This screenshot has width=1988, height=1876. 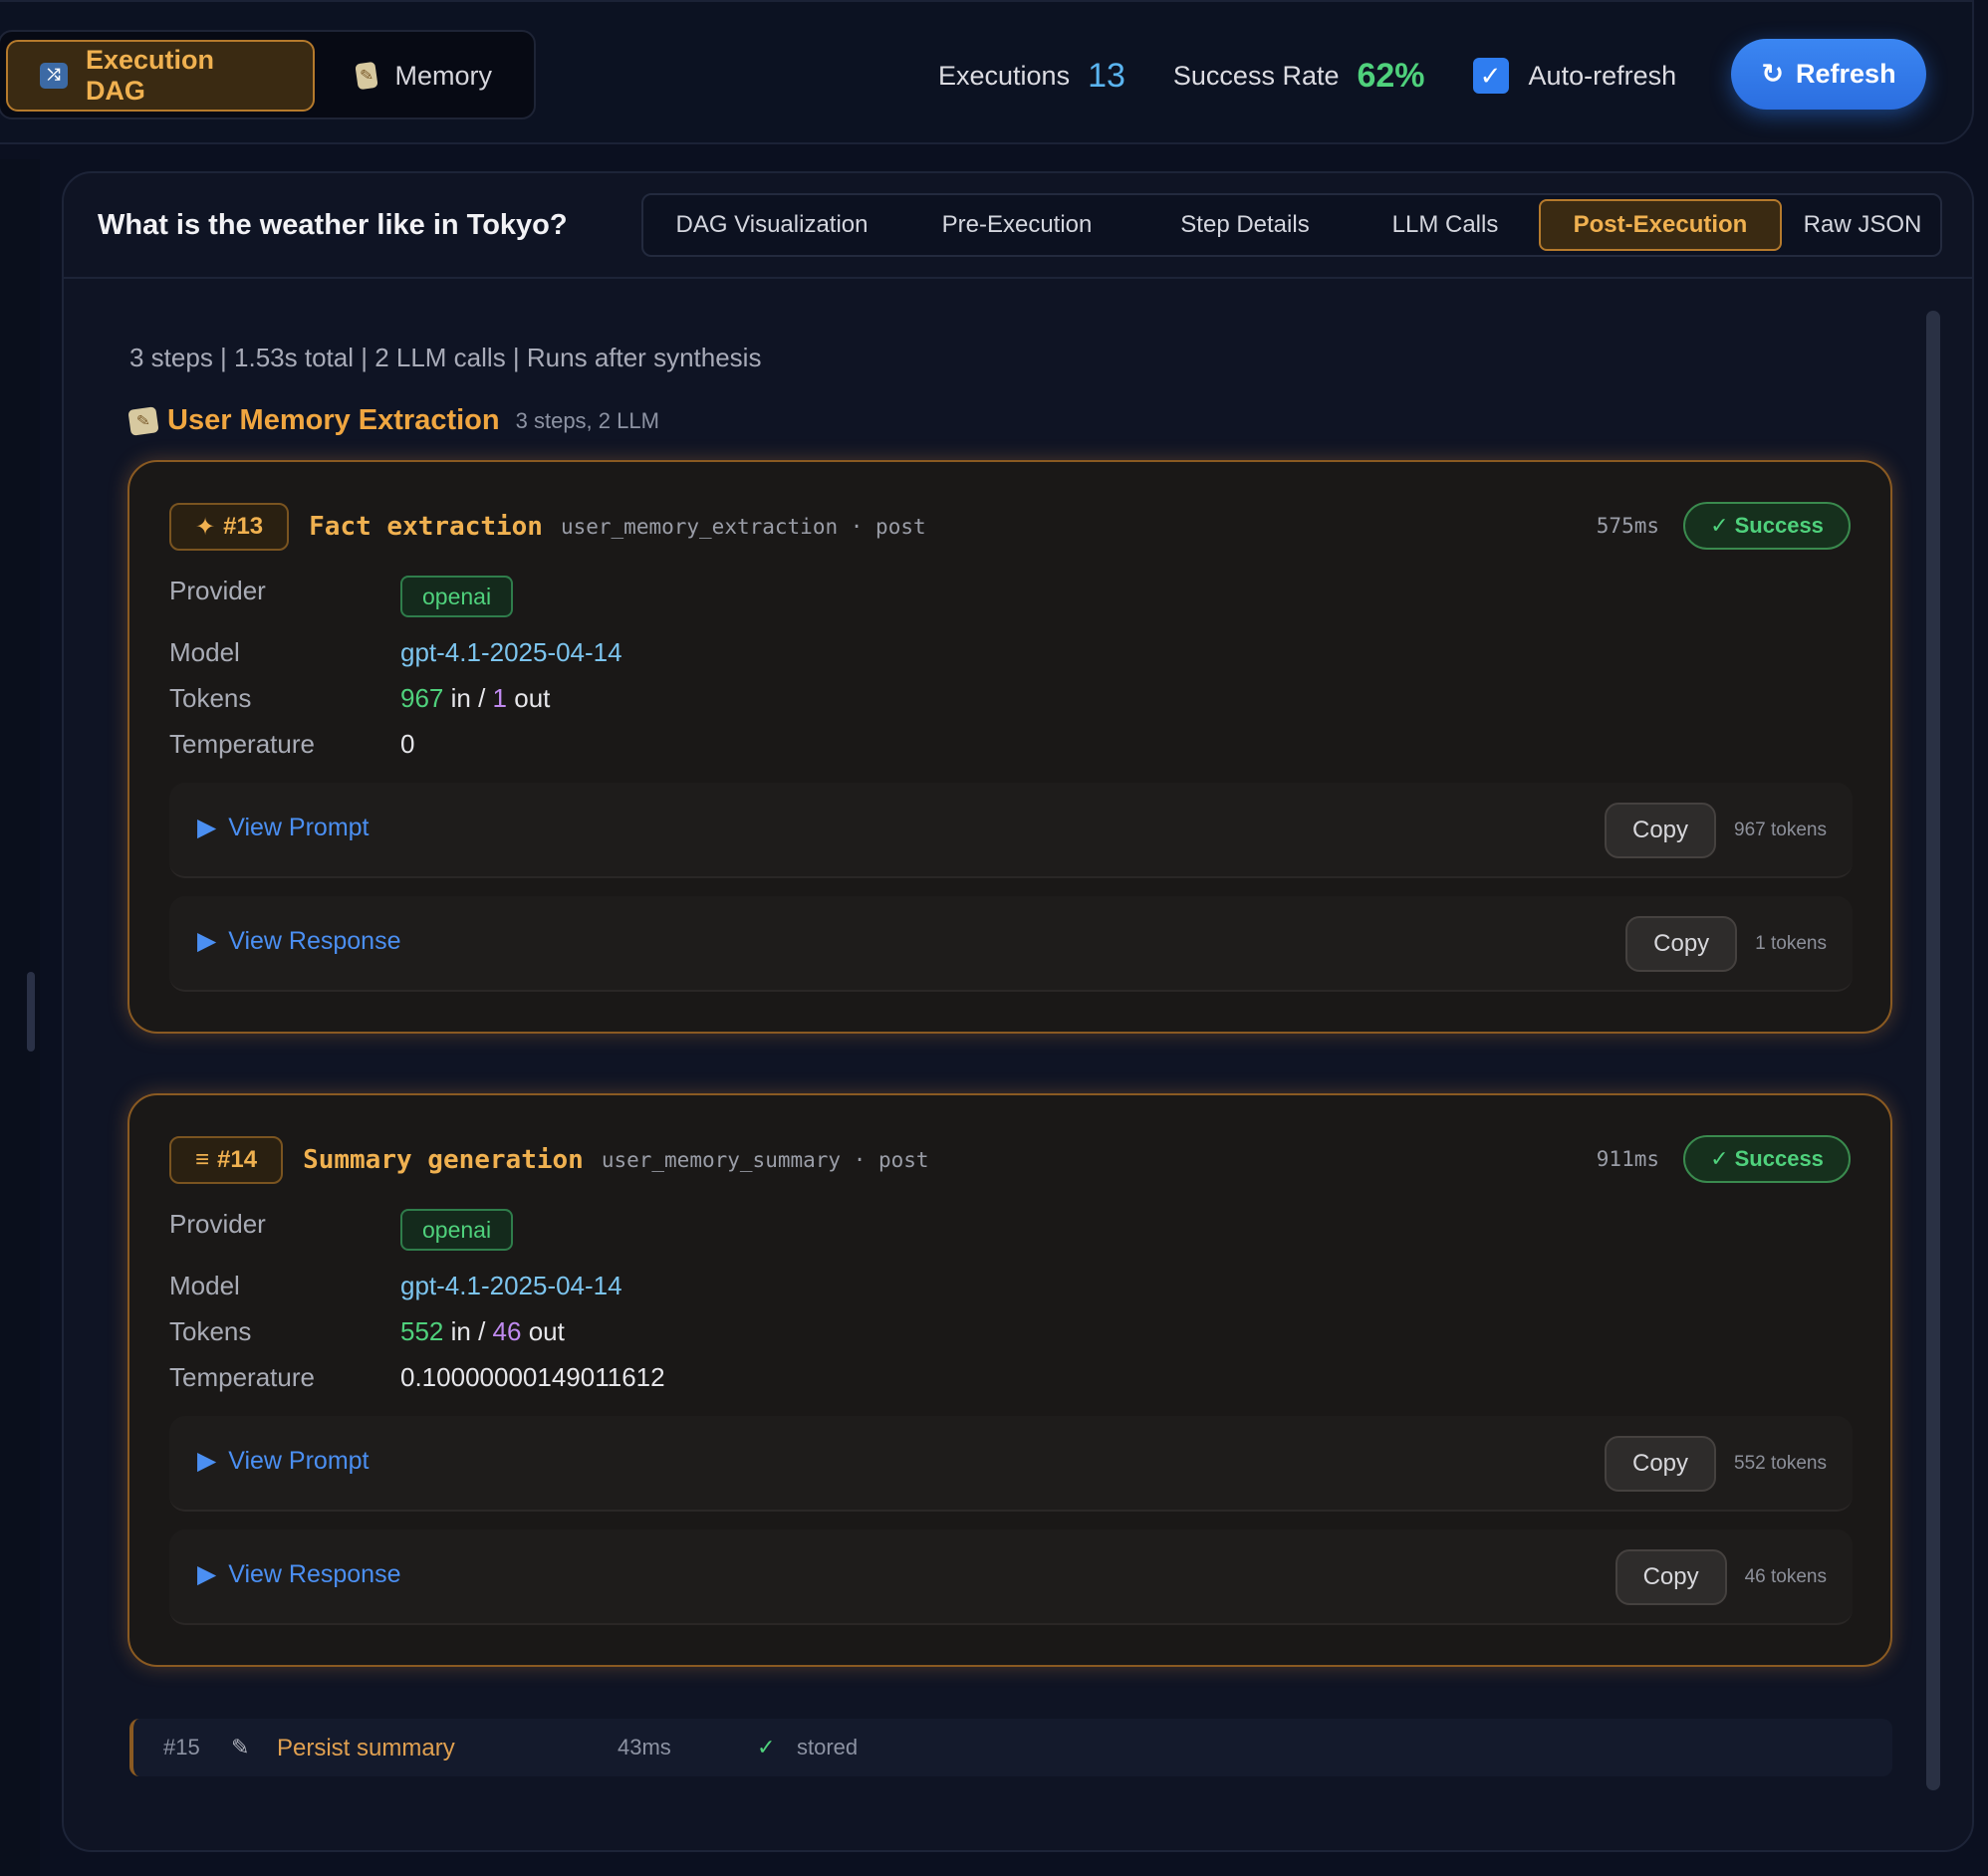 I want to click on step-name: Summary generation, so click(x=443, y=1160).